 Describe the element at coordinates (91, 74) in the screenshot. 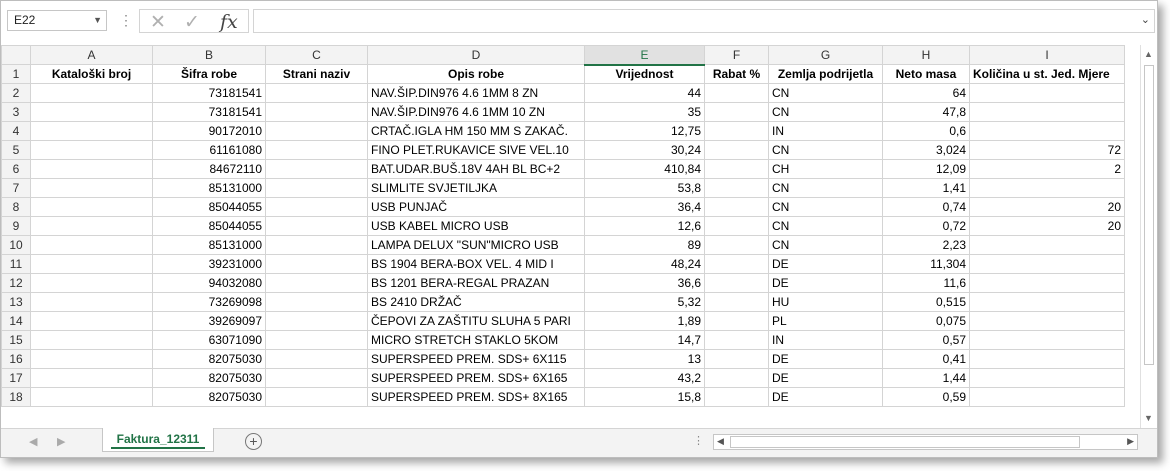

I see `cell: Kataloški broj` at that location.